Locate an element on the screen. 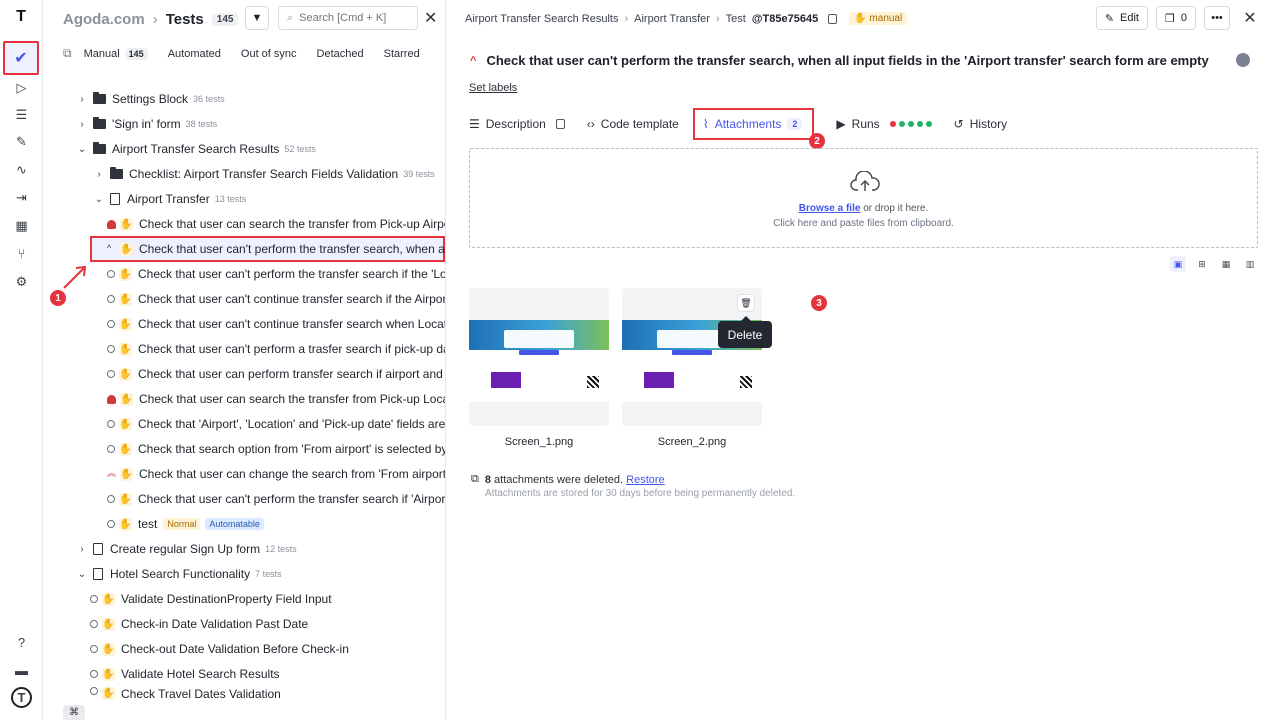  small-grid-icon: ▦ is located at coordinates (1226, 264).